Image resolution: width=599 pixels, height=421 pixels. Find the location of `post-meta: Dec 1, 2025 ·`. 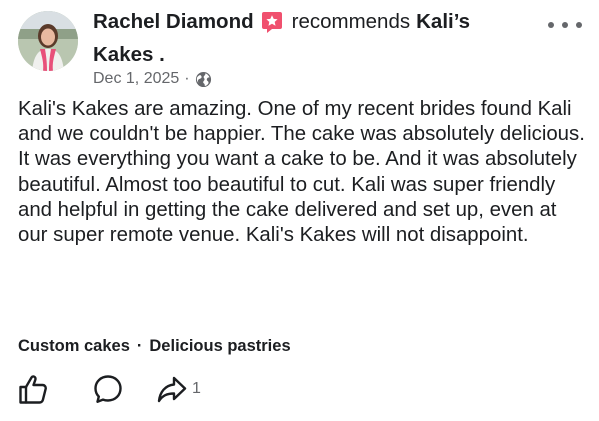

post-meta: Dec 1, 2025 · is located at coordinates (152, 79).